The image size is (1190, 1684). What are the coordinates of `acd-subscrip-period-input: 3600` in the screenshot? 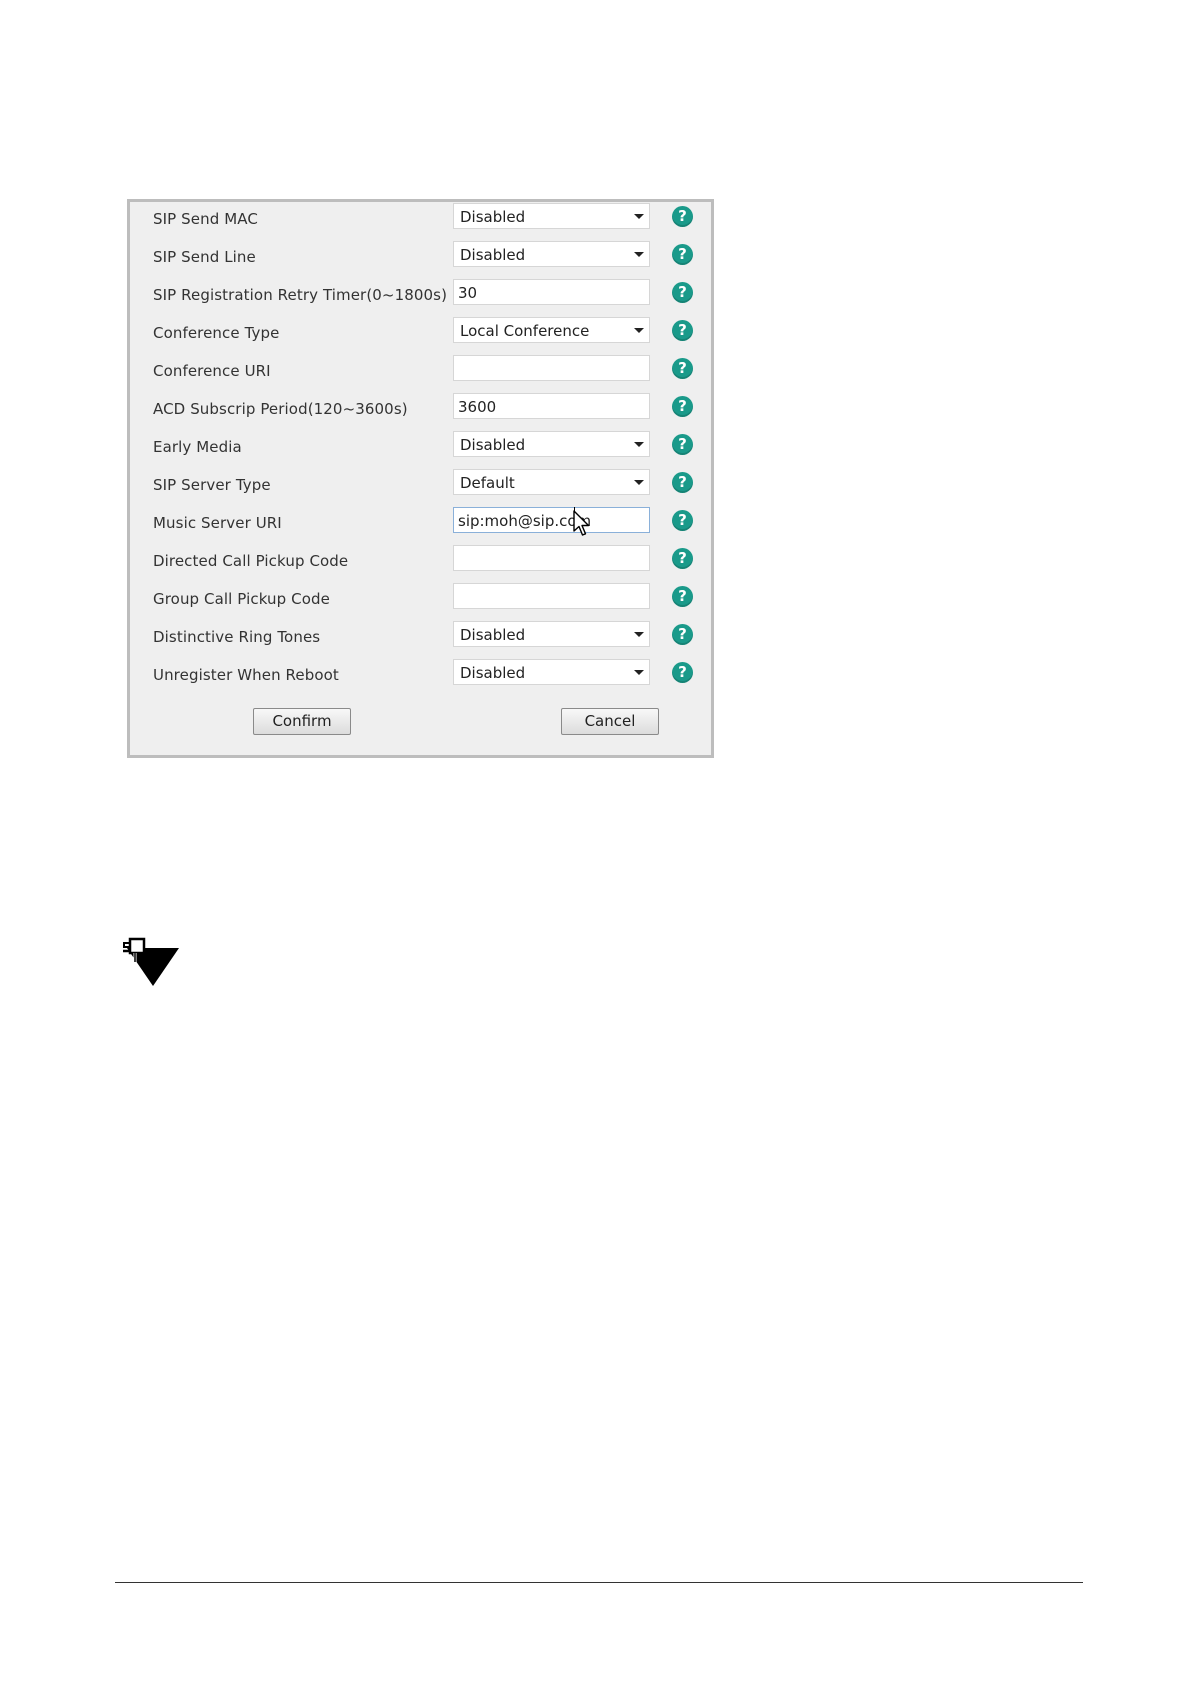 It's located at (551, 406).